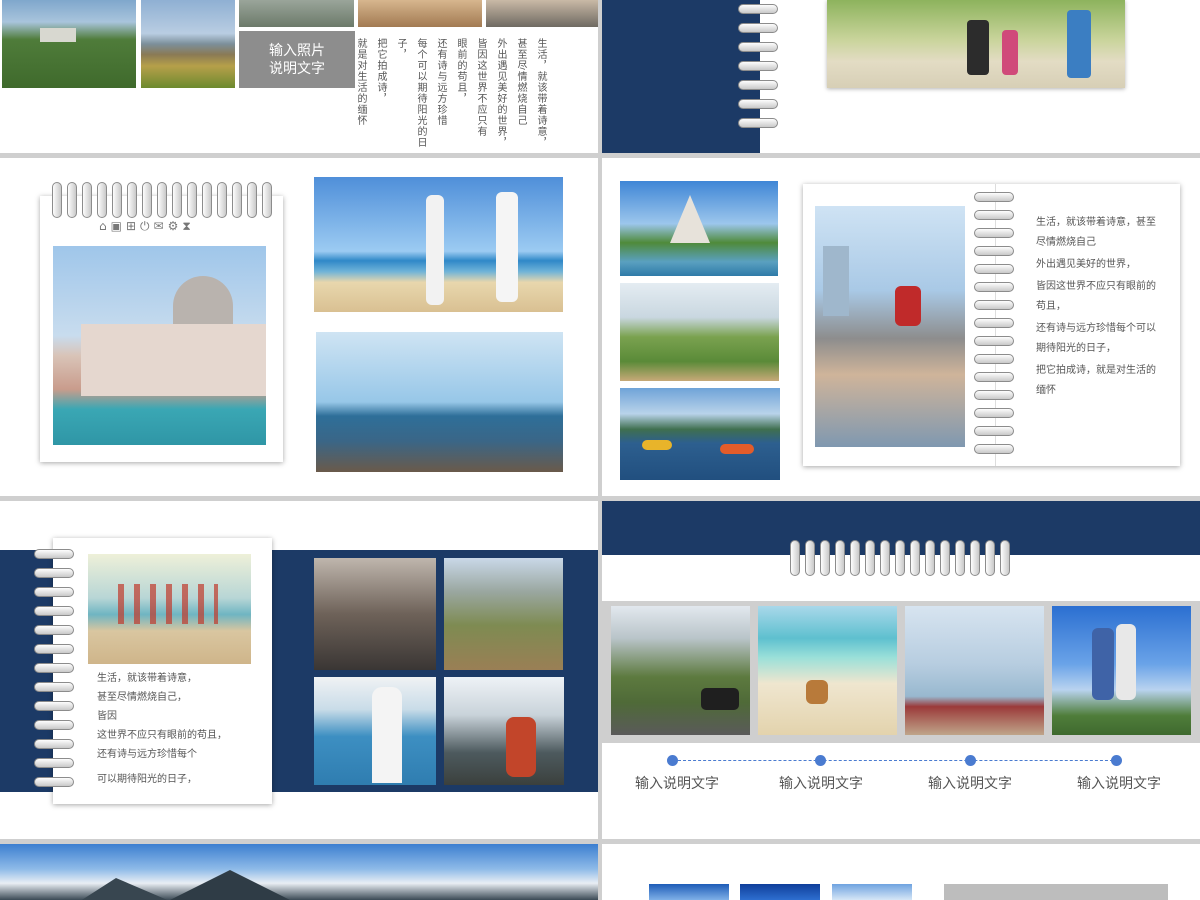  Describe the element at coordinates (976, 44) in the screenshot. I see `photo-family-bikes` at that location.